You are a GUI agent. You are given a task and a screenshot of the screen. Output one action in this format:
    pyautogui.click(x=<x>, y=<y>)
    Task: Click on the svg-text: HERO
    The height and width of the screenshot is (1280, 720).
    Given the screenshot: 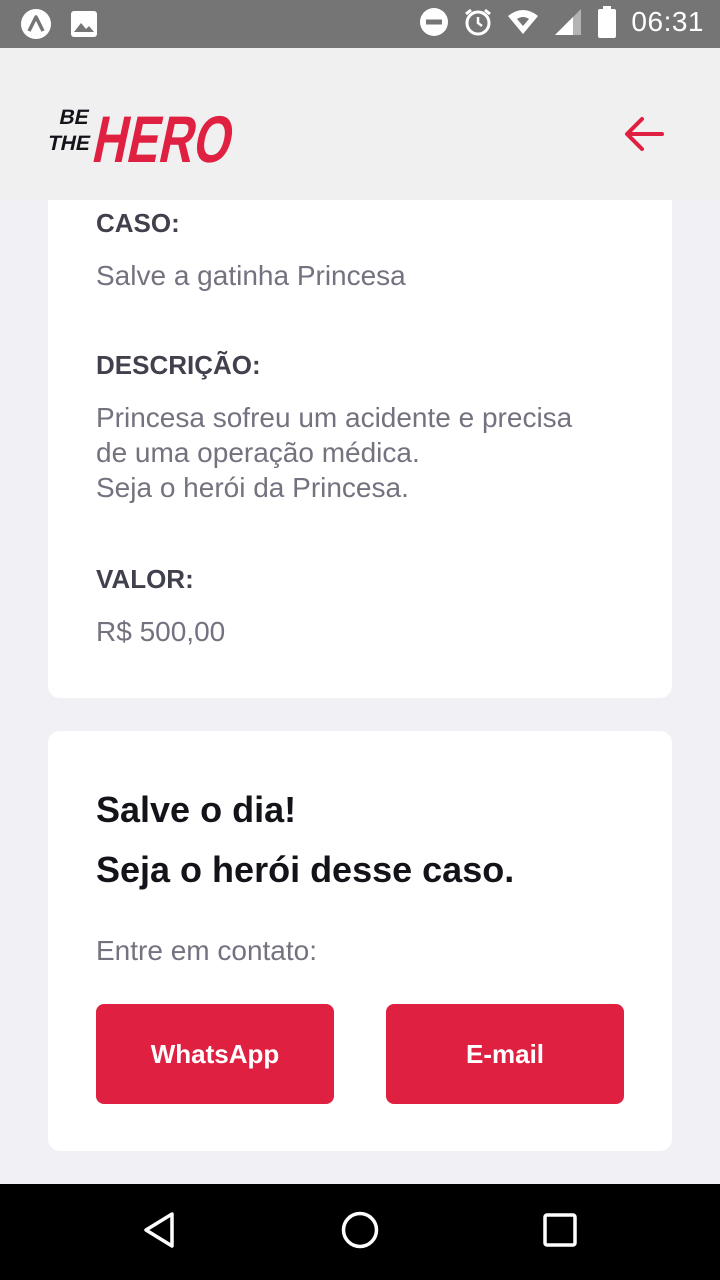 What is the action you would take?
    pyautogui.click(x=163, y=138)
    